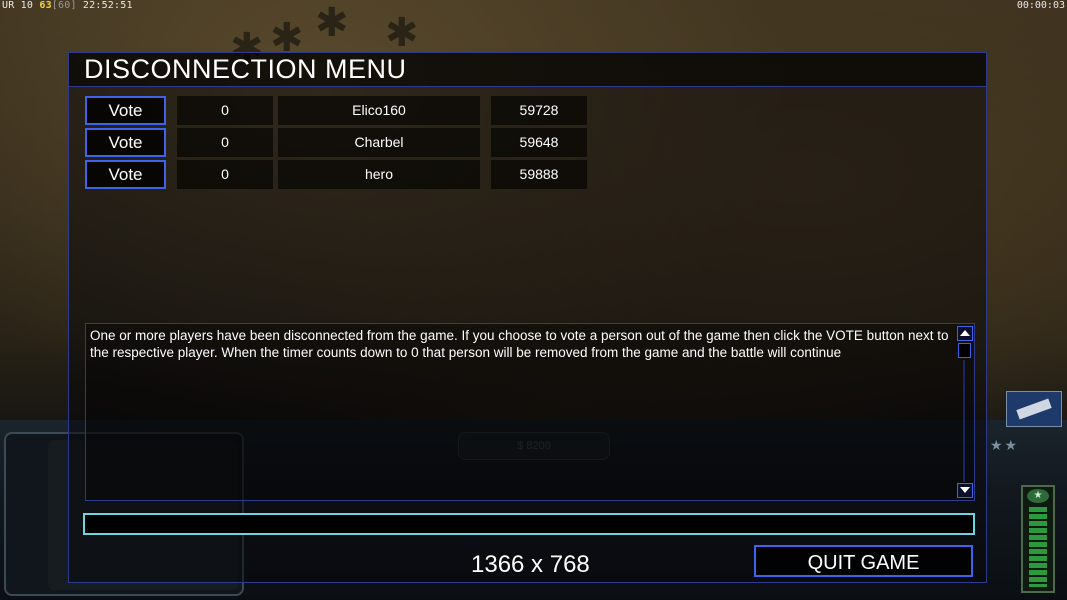  Describe the element at coordinates (1034, 409) in the screenshot. I see `satellite-icon` at that location.